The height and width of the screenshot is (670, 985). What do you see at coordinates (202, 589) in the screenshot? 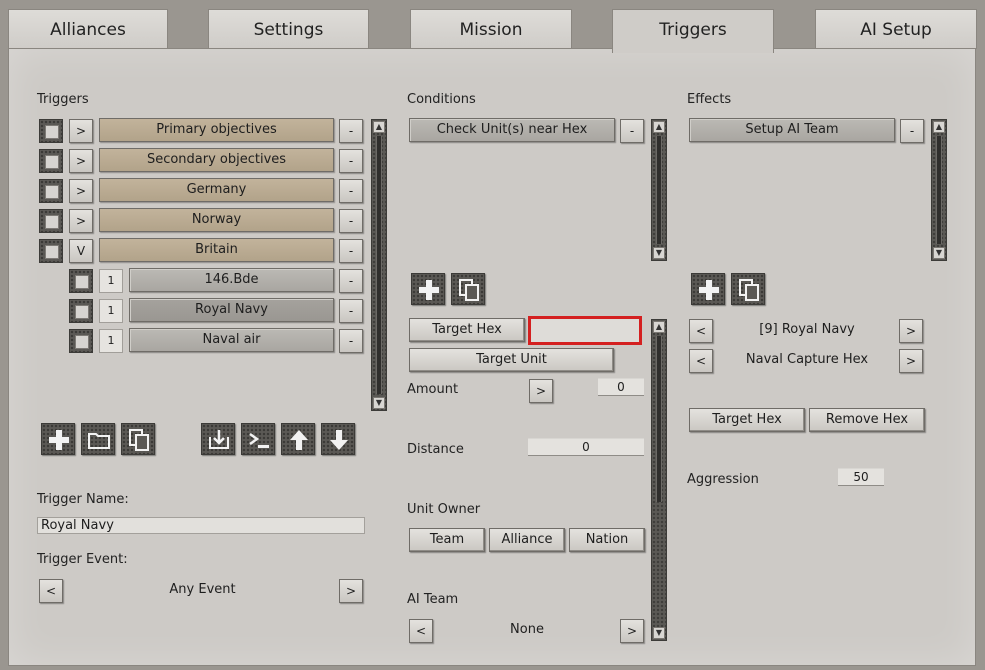
I see `trigger-event-value: Any Event` at bounding box center [202, 589].